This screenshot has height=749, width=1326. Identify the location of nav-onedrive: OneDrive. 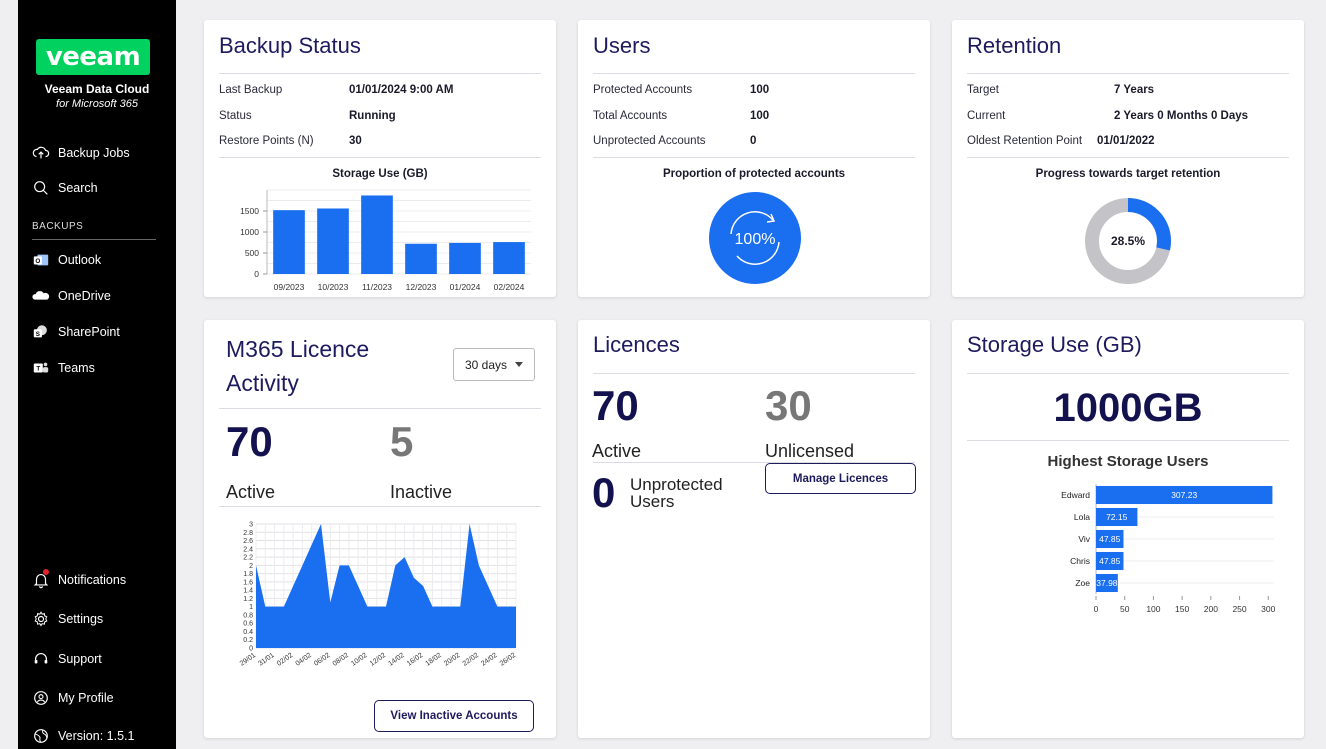
(71, 296).